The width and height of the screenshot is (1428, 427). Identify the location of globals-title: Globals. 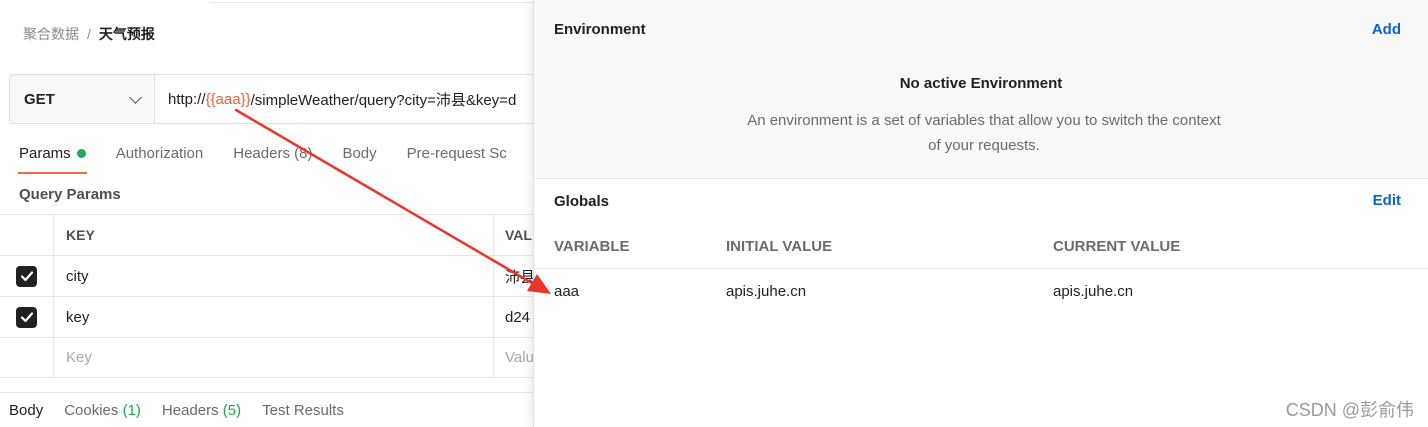
(582, 201).